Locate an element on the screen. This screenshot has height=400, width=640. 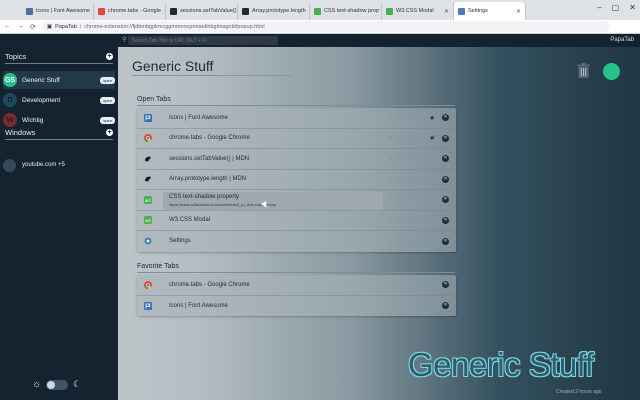
tab-row: Settings ○ ○ ○ ✕ is located at coordinates (296, 241).